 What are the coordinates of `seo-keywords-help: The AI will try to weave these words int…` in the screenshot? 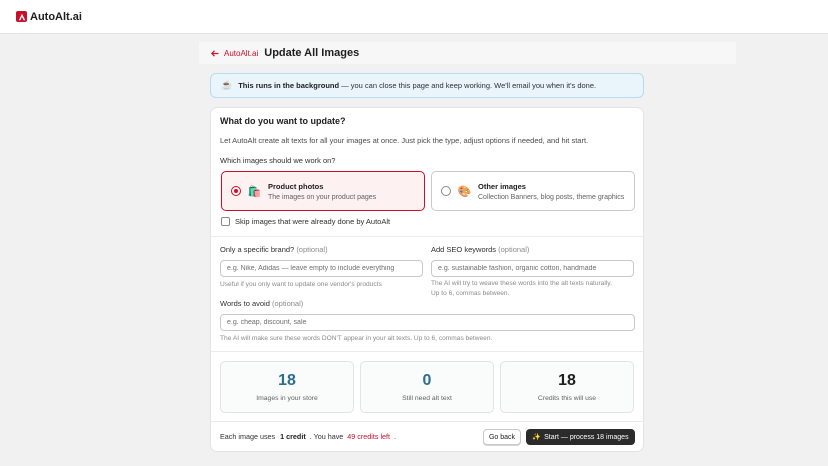 It's located at (521, 288).